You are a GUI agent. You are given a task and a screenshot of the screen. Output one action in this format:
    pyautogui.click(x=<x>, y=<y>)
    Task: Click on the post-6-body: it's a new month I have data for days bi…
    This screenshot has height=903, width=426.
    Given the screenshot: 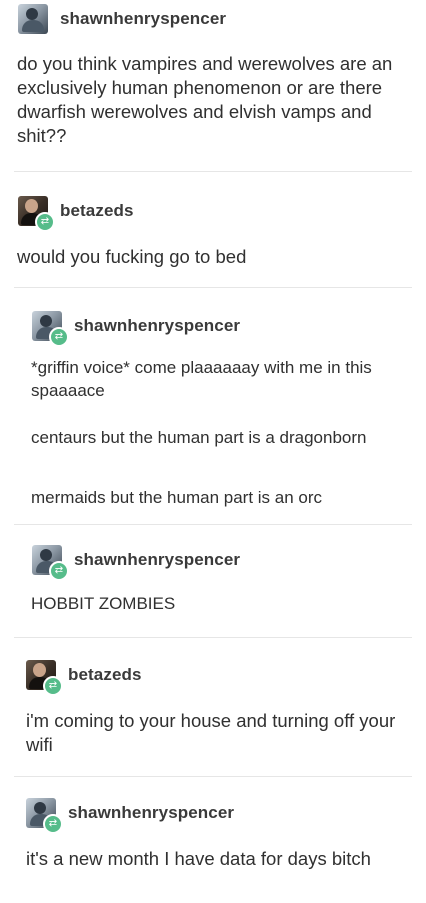 What is the action you would take?
    pyautogui.click(x=211, y=859)
    